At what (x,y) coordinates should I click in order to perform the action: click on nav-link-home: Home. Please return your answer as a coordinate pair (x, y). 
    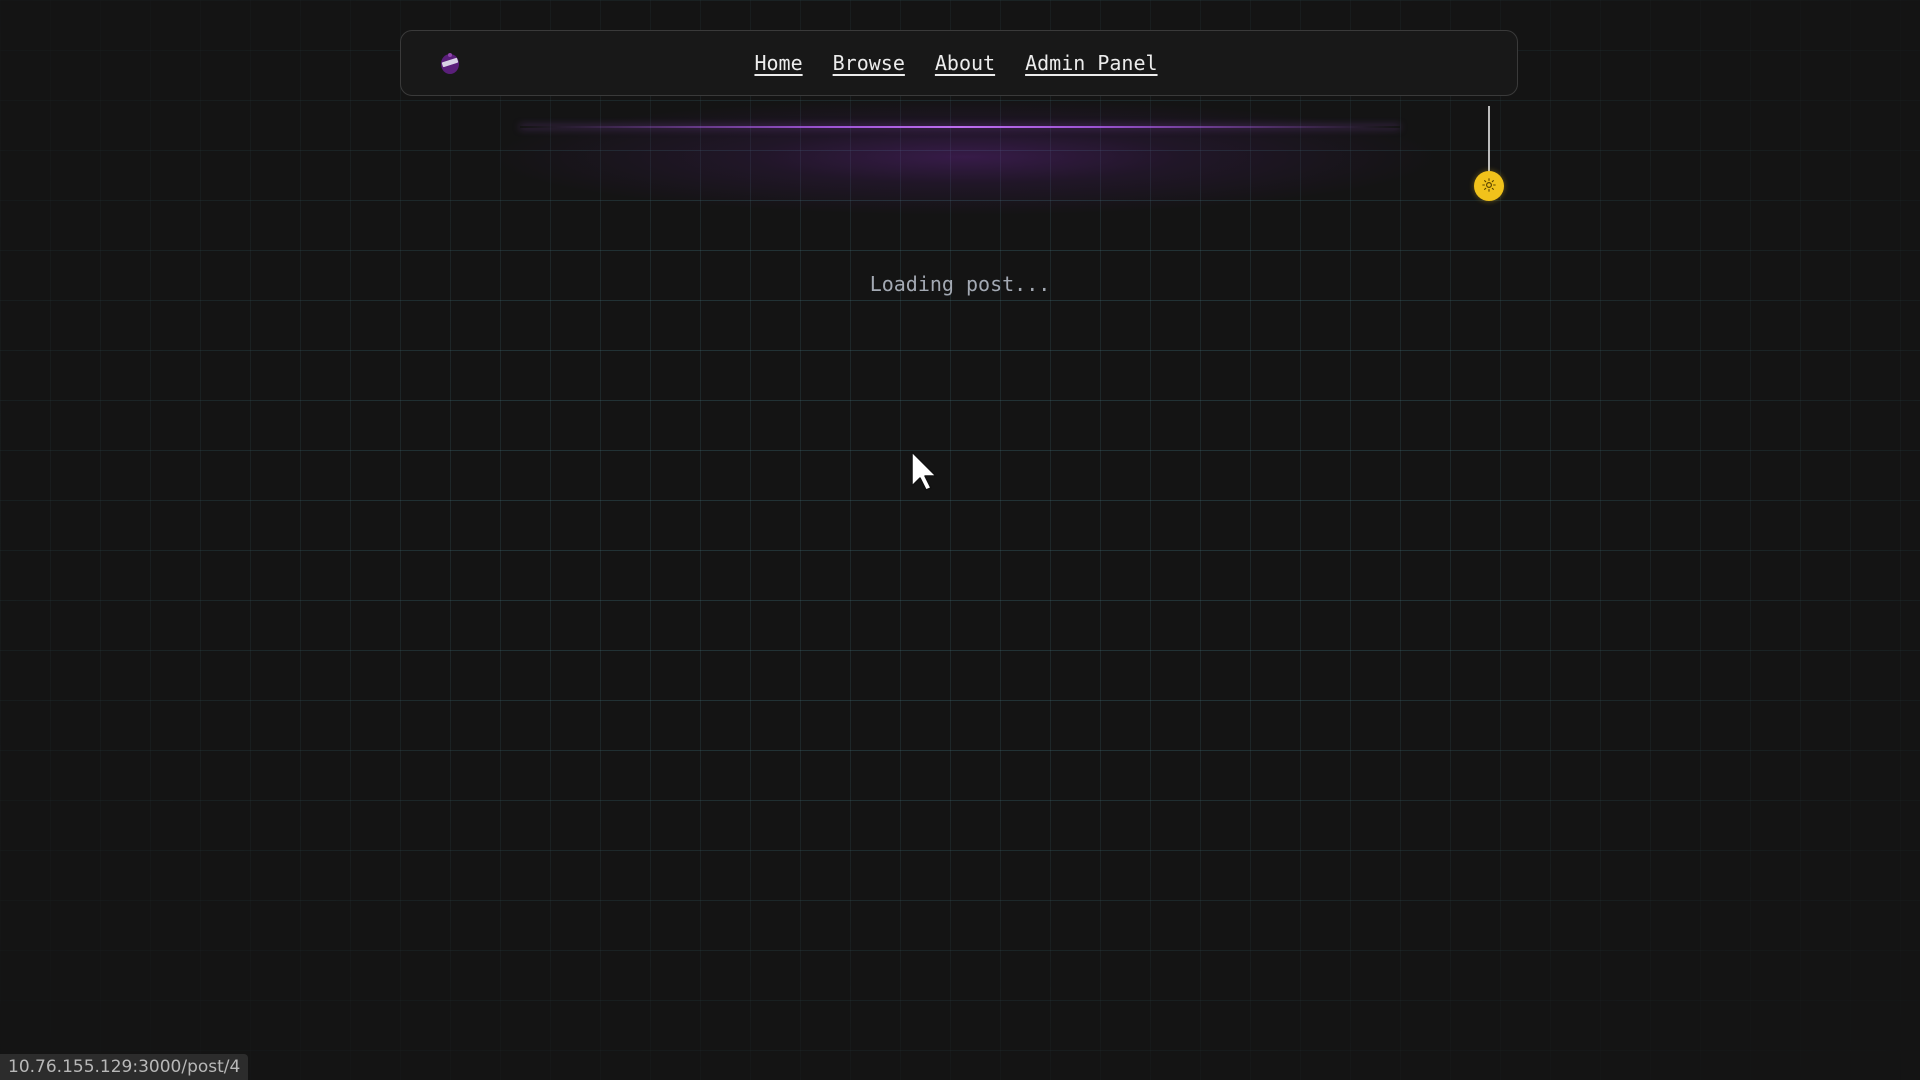
    Looking at the image, I should click on (778, 63).